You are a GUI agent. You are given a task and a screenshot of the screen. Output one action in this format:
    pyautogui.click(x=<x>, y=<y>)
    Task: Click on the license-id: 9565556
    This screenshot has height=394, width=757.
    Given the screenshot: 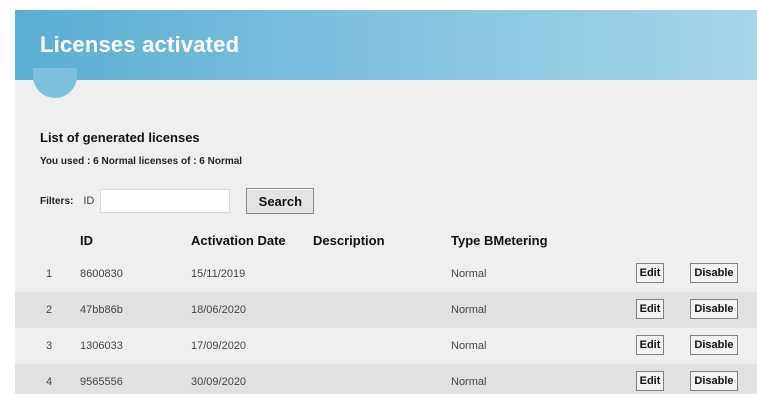 What is the action you would take?
    pyautogui.click(x=101, y=382)
    